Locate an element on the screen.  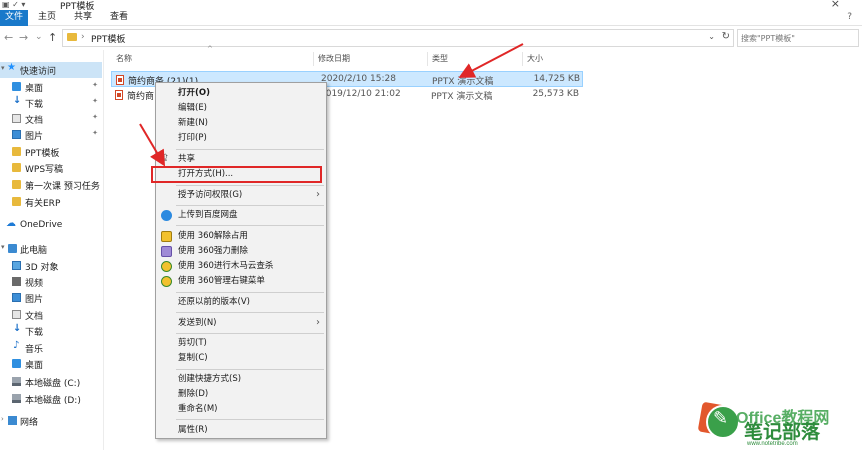
annotation-arrows is located at coordinates (331, 105).